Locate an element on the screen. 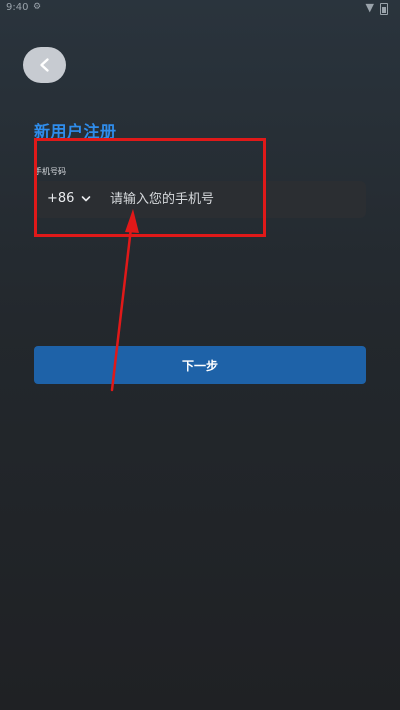  phone-input is located at coordinates (230, 199).